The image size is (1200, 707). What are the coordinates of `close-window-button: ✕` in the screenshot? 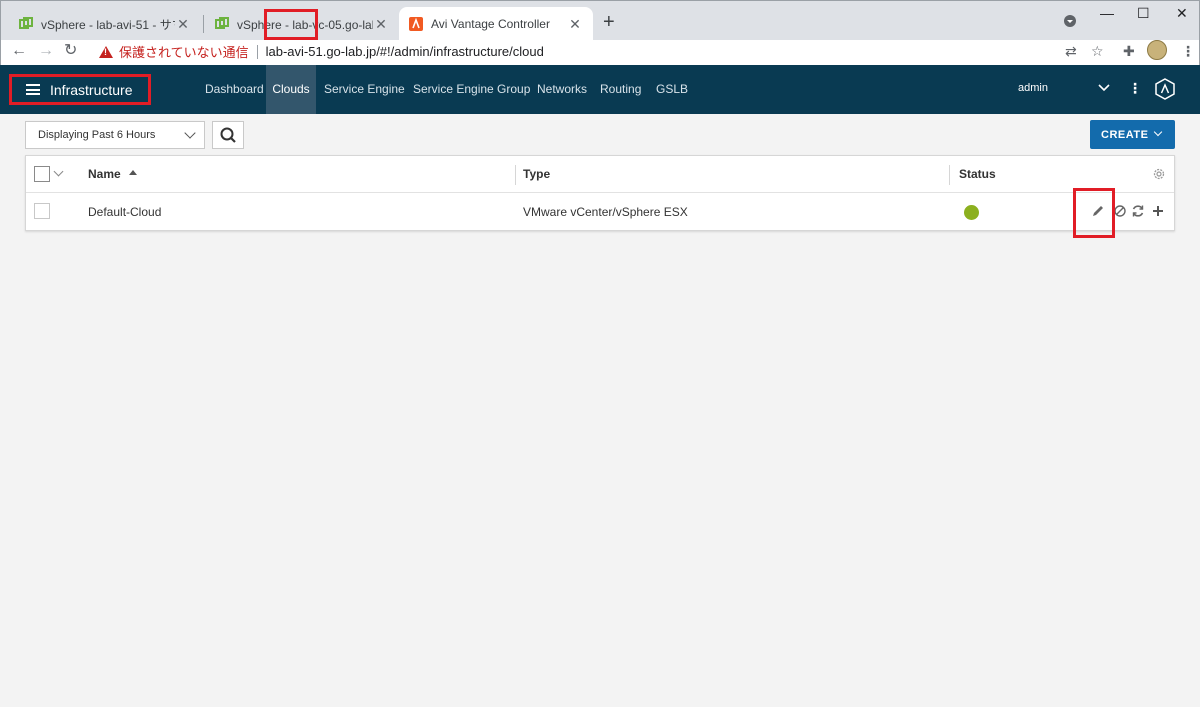 It's located at (1182, 13).